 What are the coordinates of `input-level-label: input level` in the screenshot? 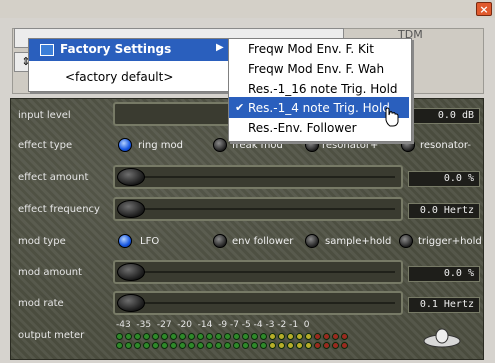 It's located at (44, 115).